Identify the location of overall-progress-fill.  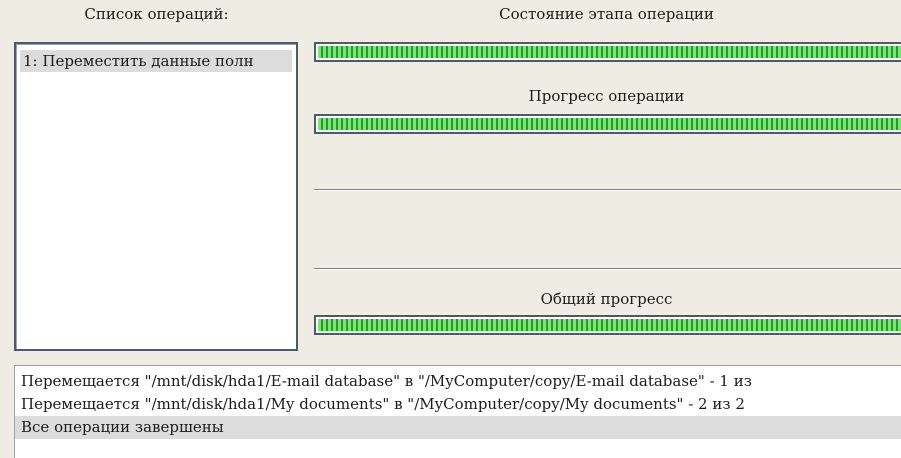
(609, 325).